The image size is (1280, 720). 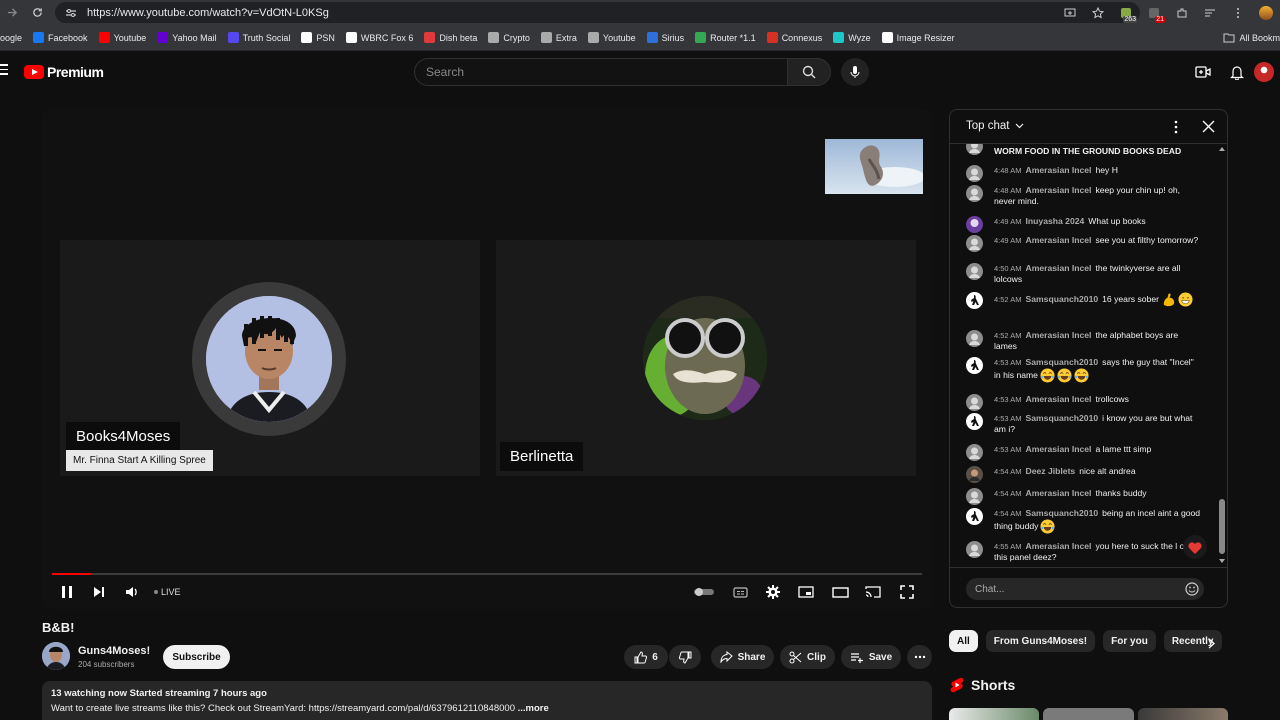 What do you see at coordinates (1051, 471) in the screenshot?
I see `chat-author-name: Deez Jiblets` at bounding box center [1051, 471].